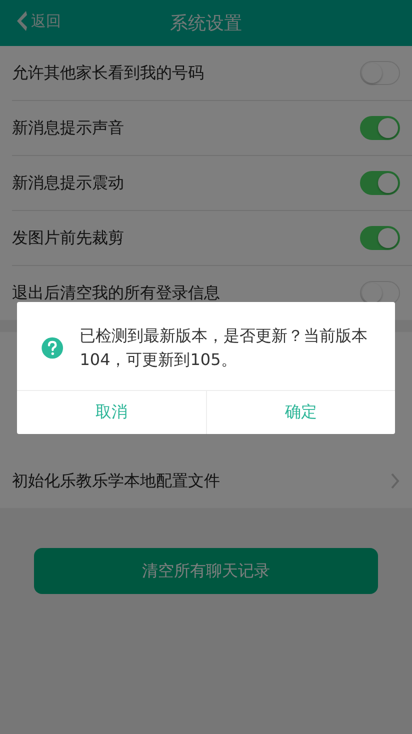 This screenshot has height=734, width=412. Describe the element at coordinates (395, 481) in the screenshot. I see `chevron-right-icon` at that location.